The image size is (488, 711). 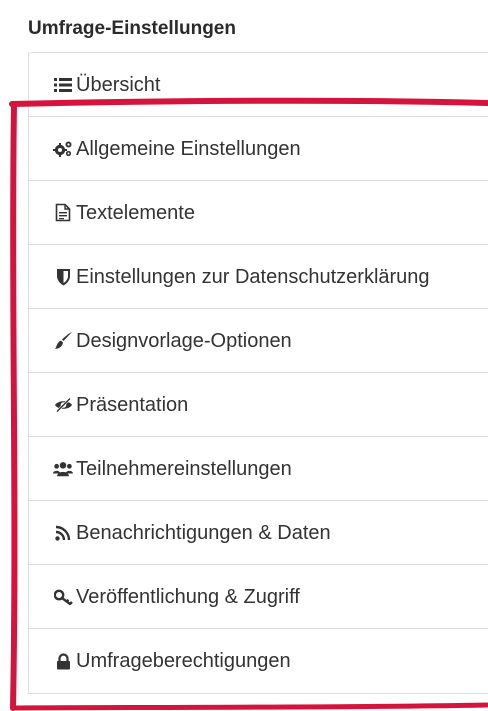 What do you see at coordinates (258, 404) in the screenshot?
I see `menu-item-presentation: Präsentation` at bounding box center [258, 404].